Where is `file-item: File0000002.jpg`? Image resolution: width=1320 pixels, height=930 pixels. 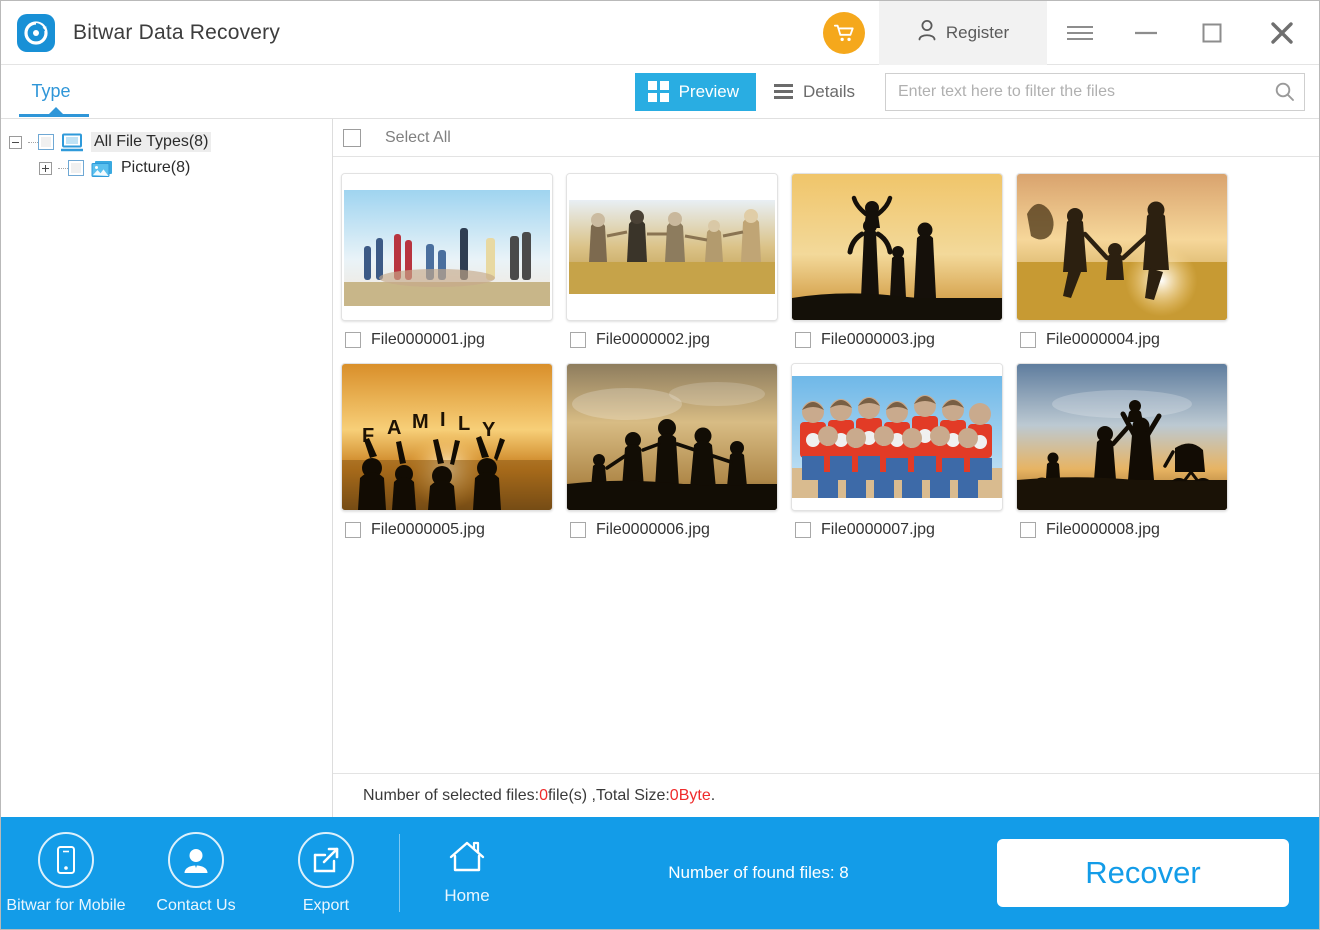 file-item: File0000002.jpg is located at coordinates (678, 261).